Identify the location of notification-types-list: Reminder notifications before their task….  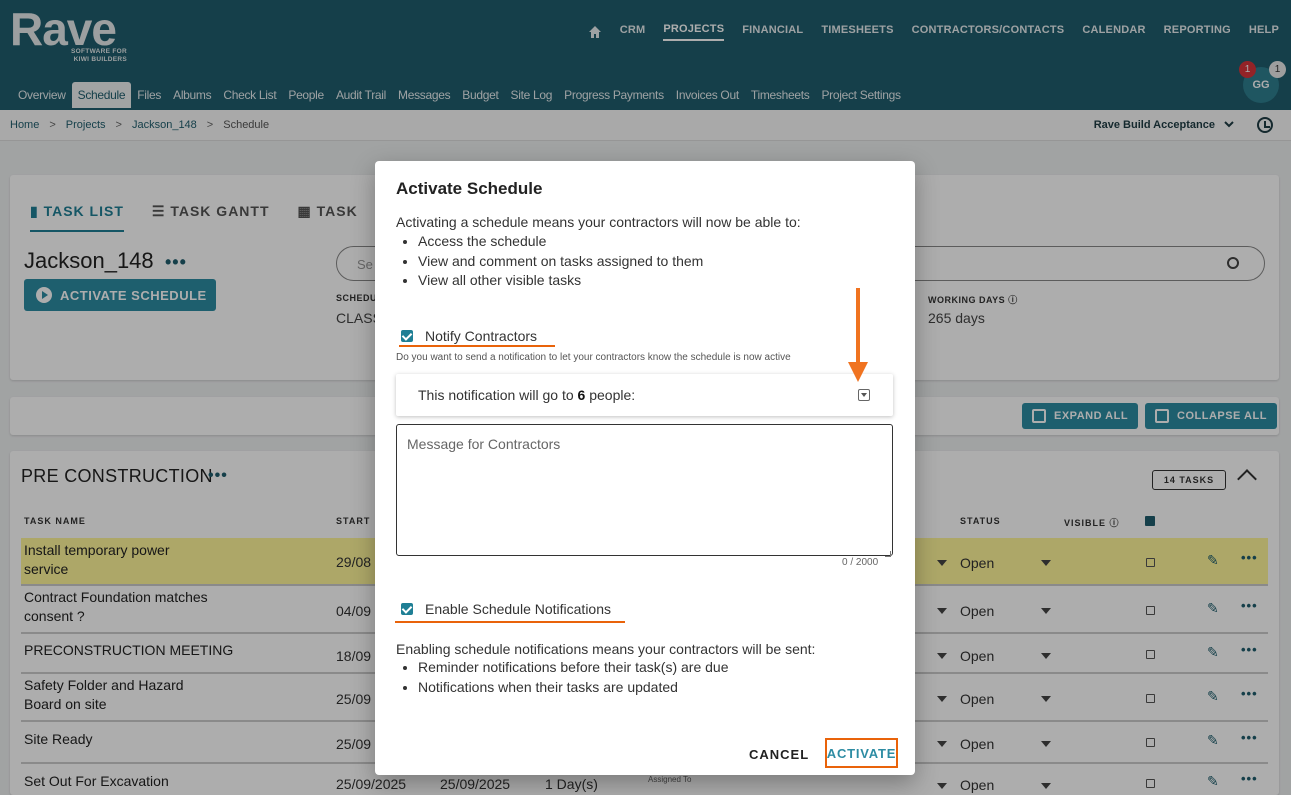
(573, 677).